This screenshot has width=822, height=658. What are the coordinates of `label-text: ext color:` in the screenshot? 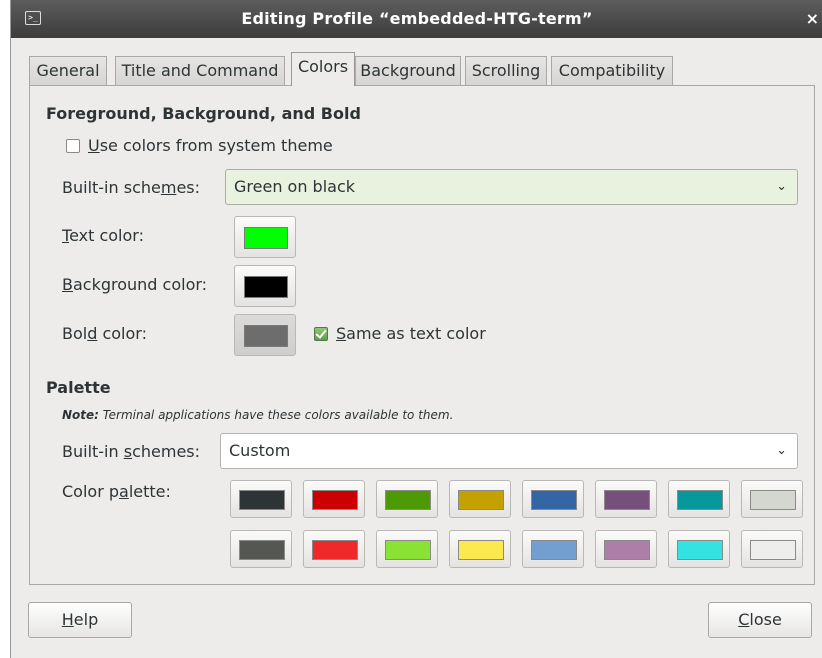 It's located at (106, 235).